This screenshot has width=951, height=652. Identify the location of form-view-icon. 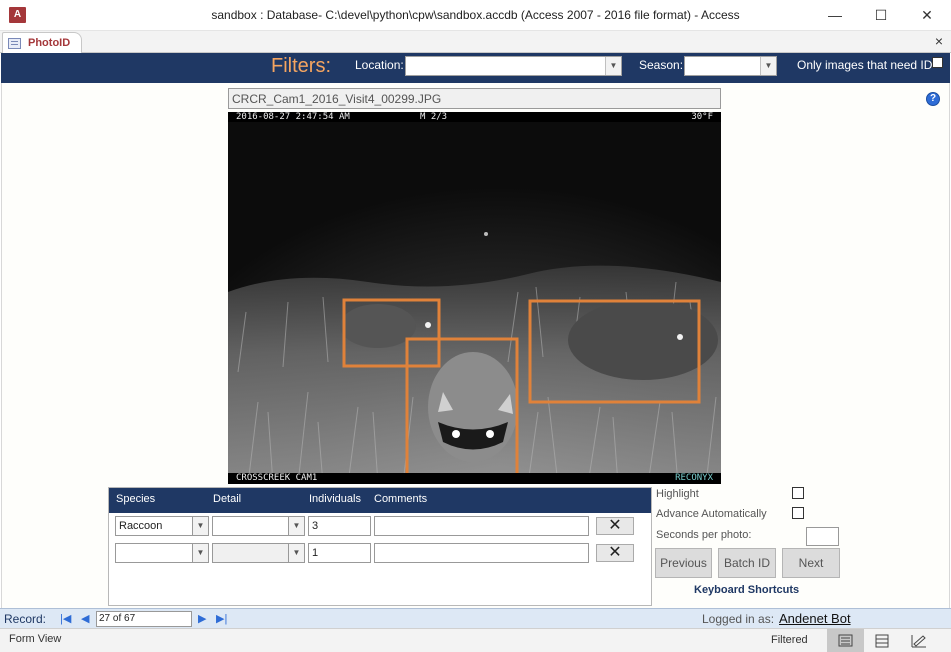
(845, 640).